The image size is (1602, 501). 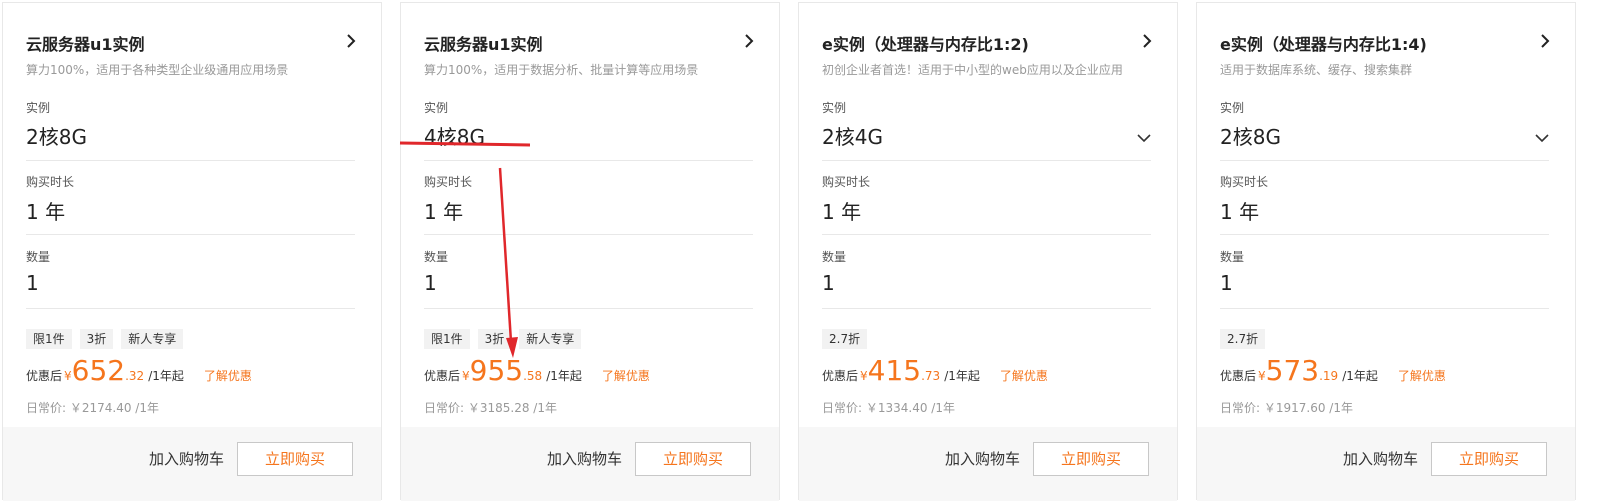 I want to click on card-description: 适用于数据库系统、缓存、搜索集群, so click(x=1316, y=70).